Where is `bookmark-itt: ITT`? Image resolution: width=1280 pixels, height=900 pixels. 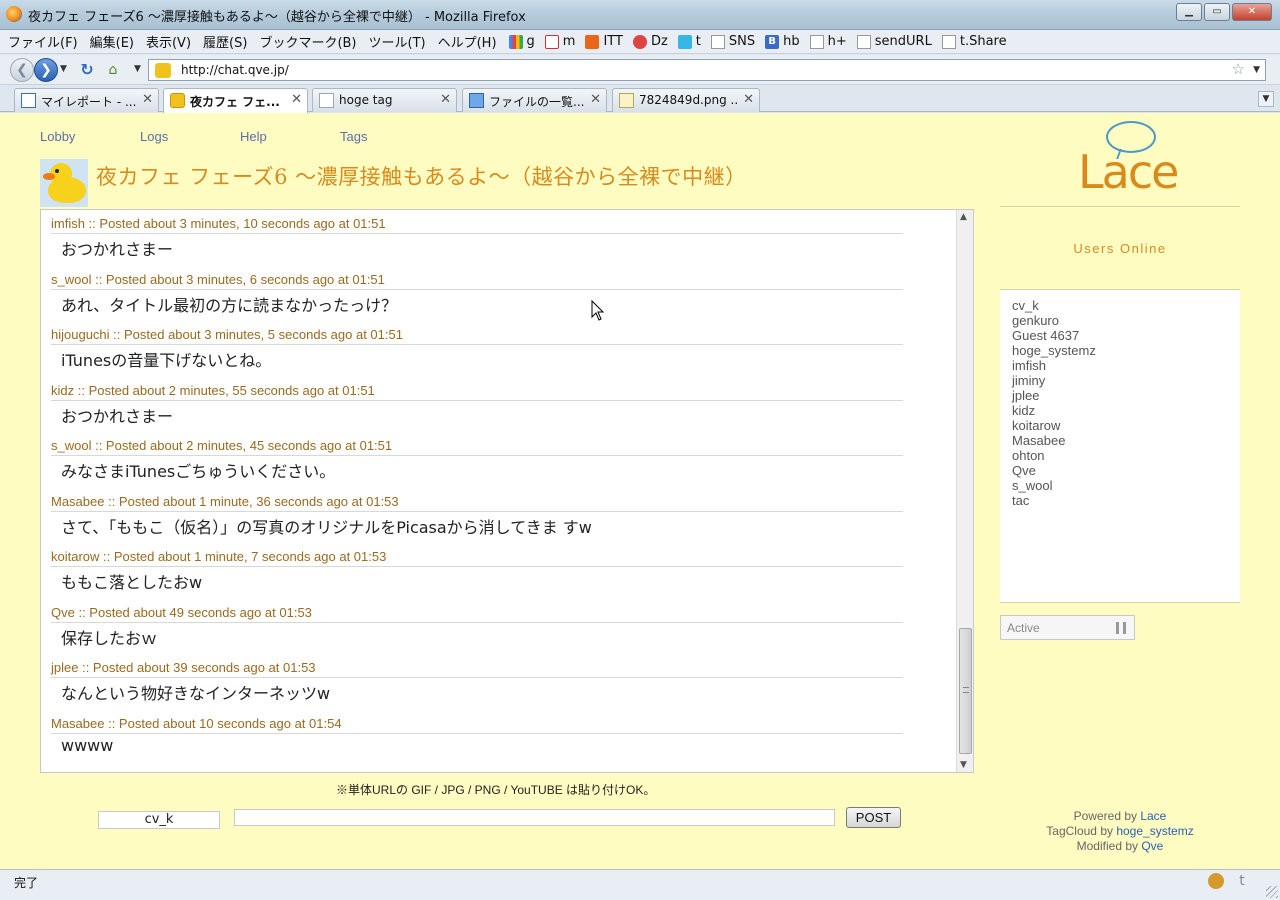 bookmark-itt: ITT is located at coordinates (604, 41).